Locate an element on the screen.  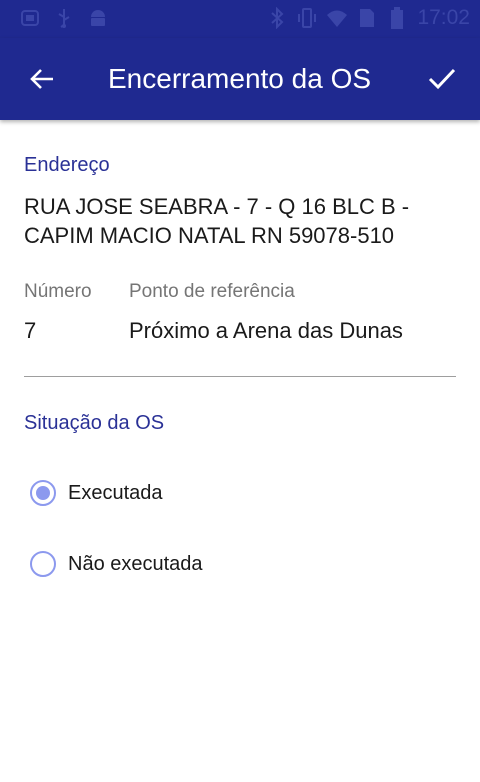
radio-button-selected is located at coordinates (43, 493).